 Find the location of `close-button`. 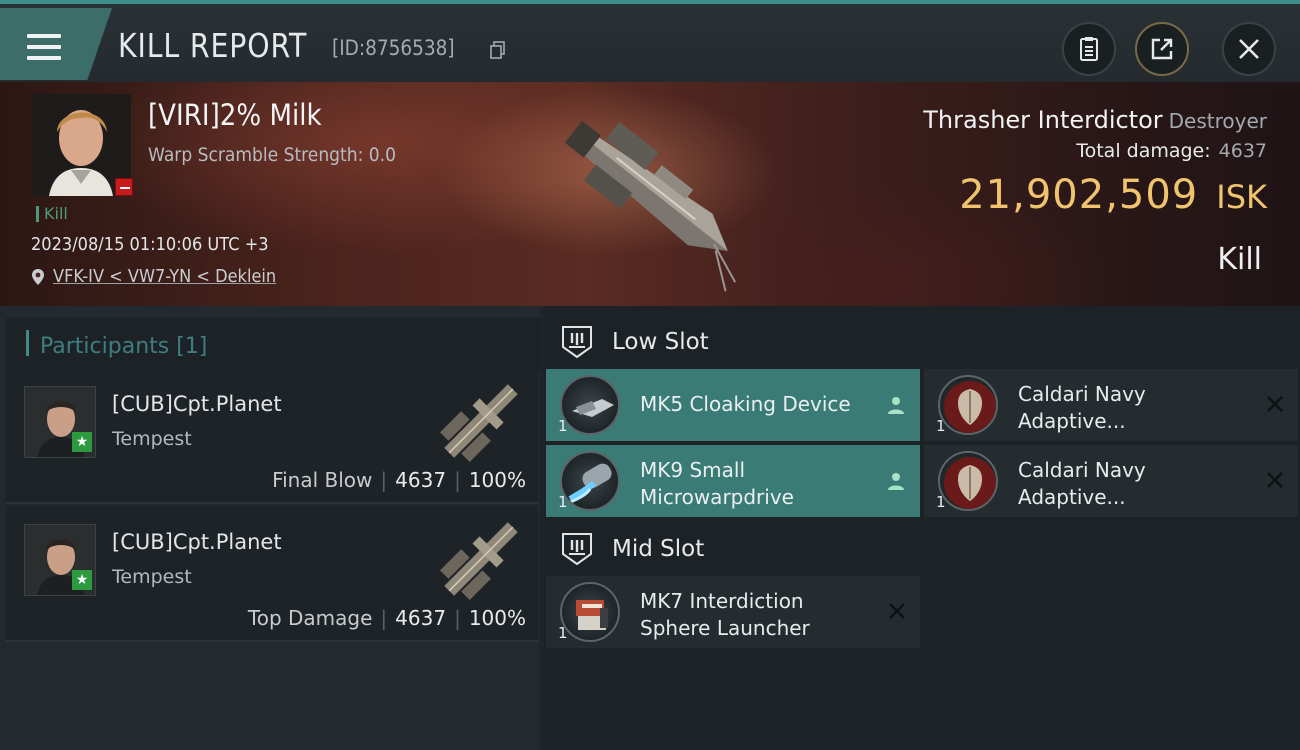

close-button is located at coordinates (1249, 49).